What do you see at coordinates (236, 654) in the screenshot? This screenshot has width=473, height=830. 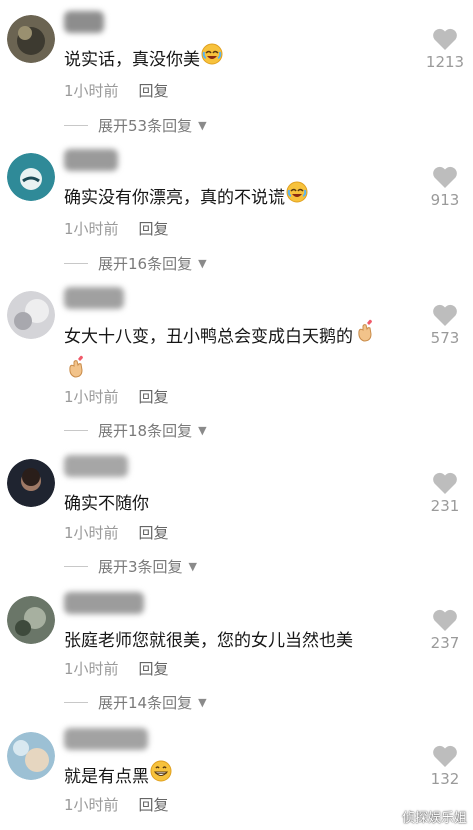 I see `comment-item: 张庭老师您就很美，您的女儿当然也美 1小时前 回复 展开14条回复 ▼ 237` at bounding box center [236, 654].